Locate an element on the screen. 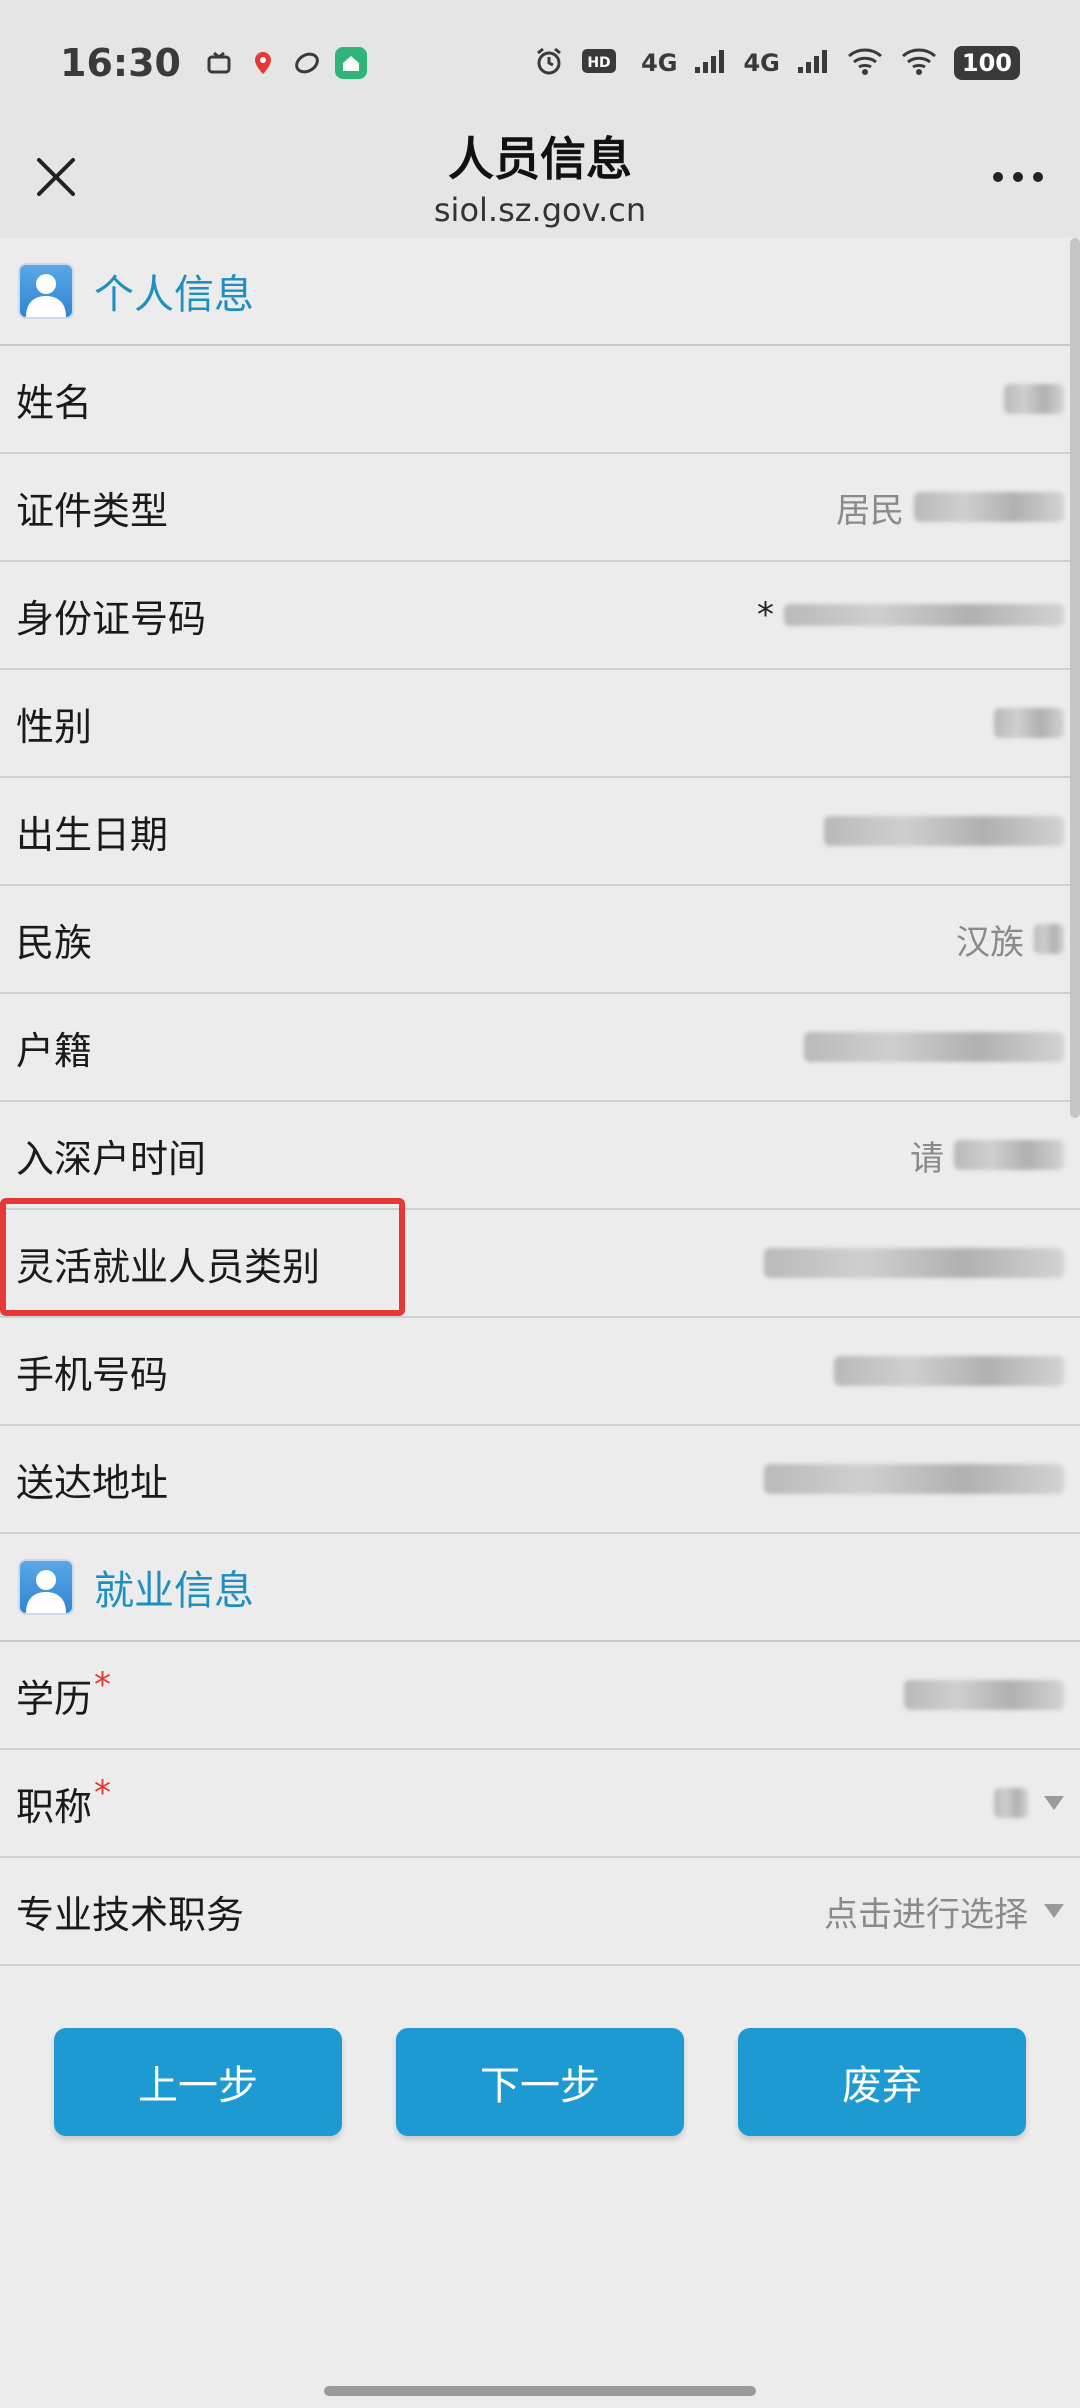 This screenshot has width=1080, height=2408. row-gender: 性别 is located at coordinates (540, 724).